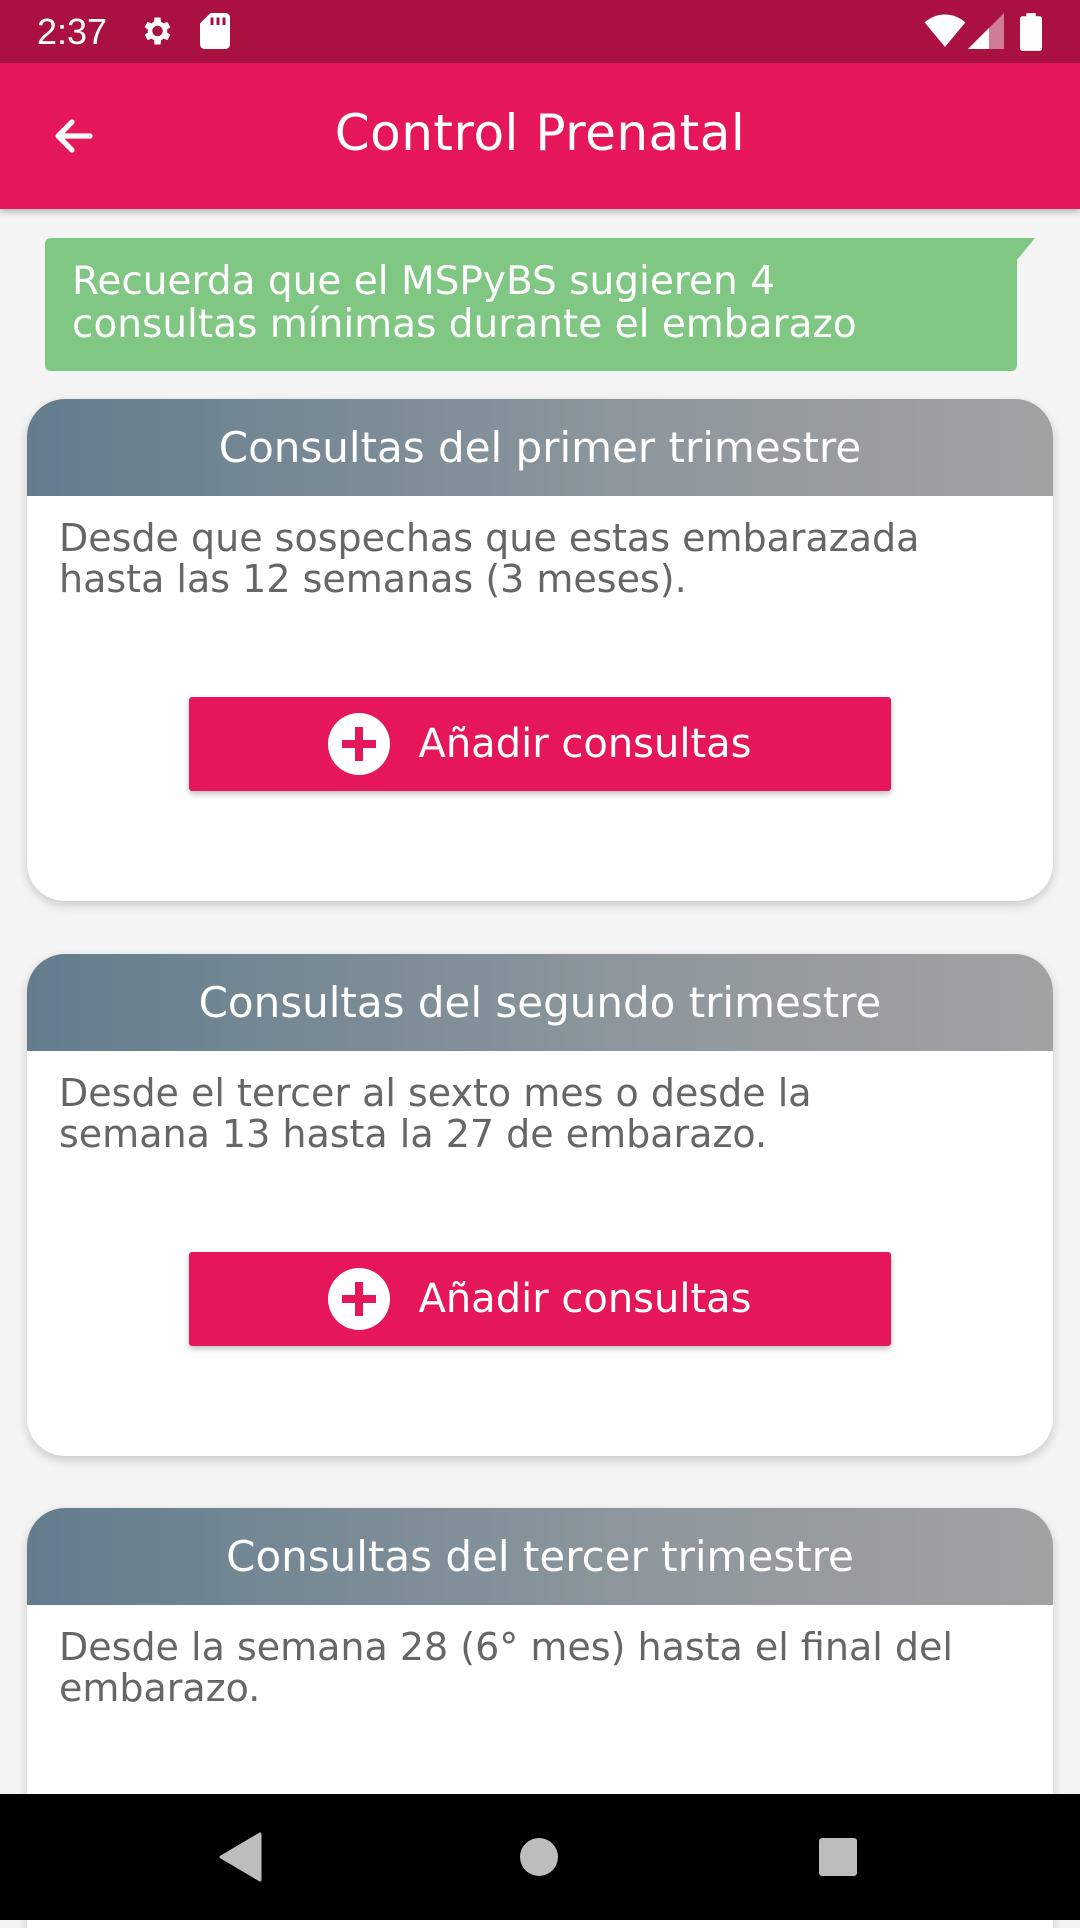 The width and height of the screenshot is (1080, 1928). I want to click on card-title: Consultas del segundo trimestre, so click(540, 1002).